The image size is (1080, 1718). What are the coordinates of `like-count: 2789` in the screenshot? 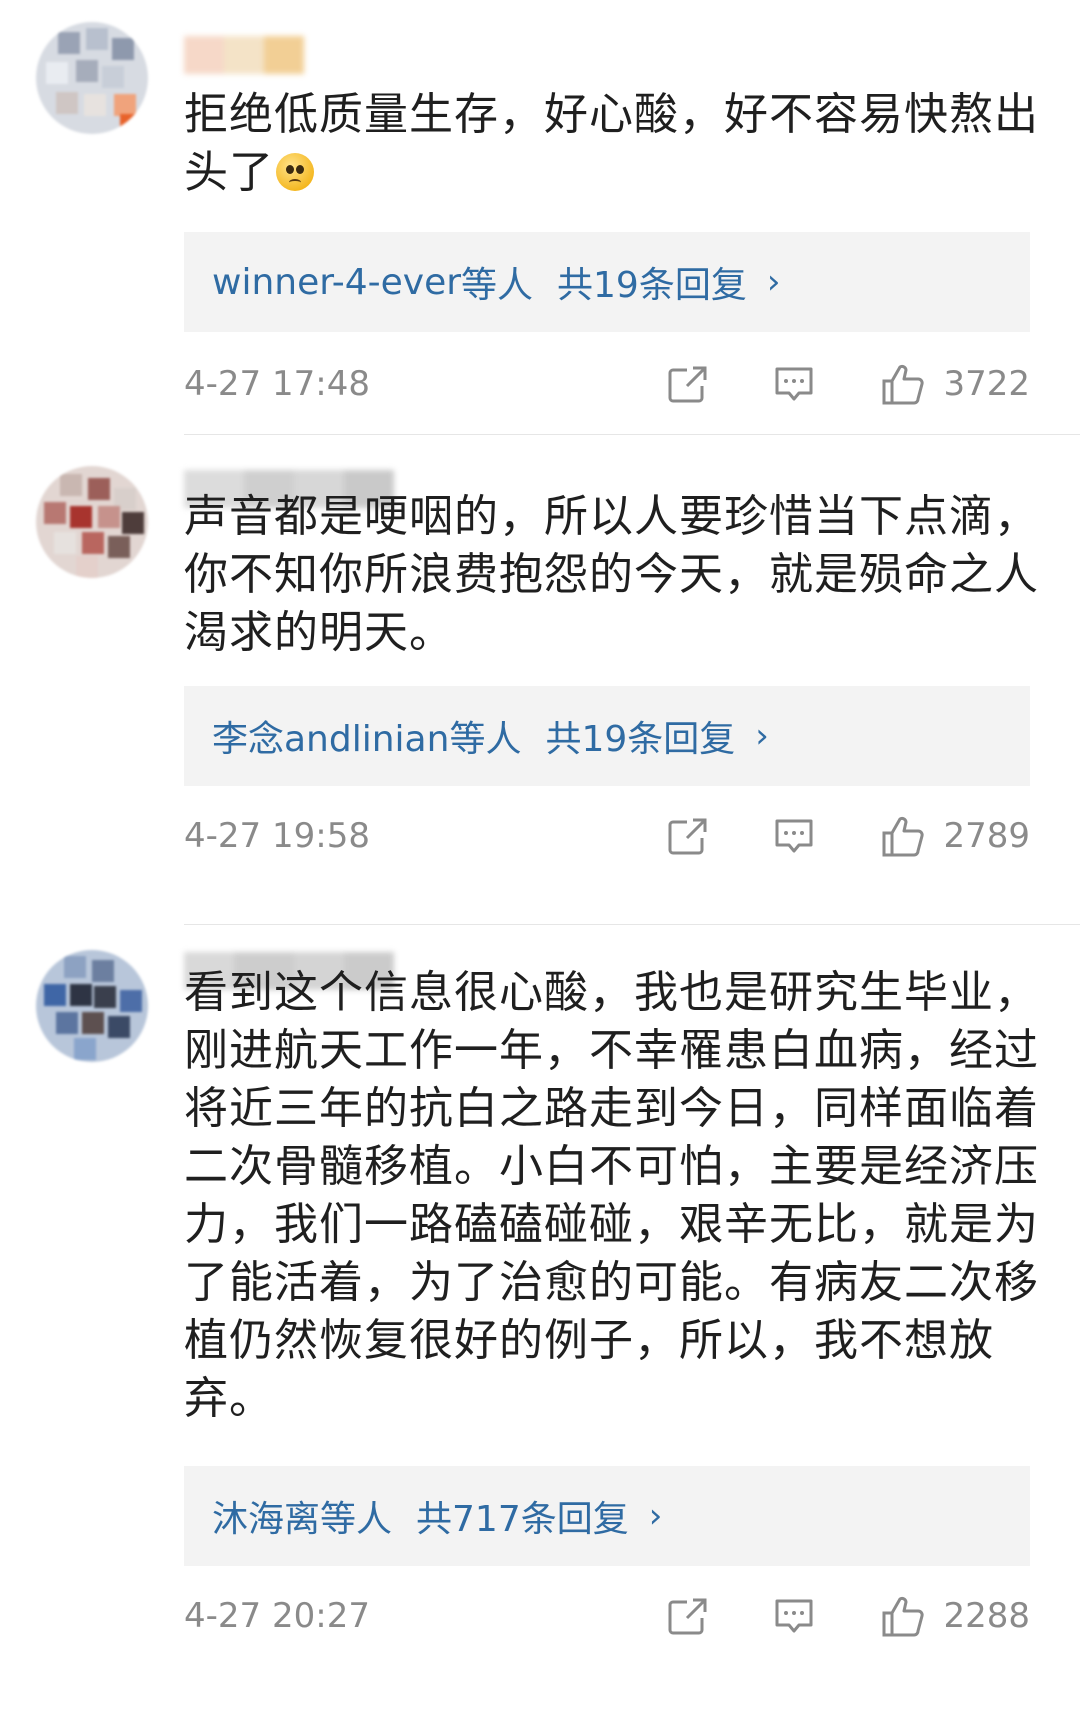 It's located at (986, 836).